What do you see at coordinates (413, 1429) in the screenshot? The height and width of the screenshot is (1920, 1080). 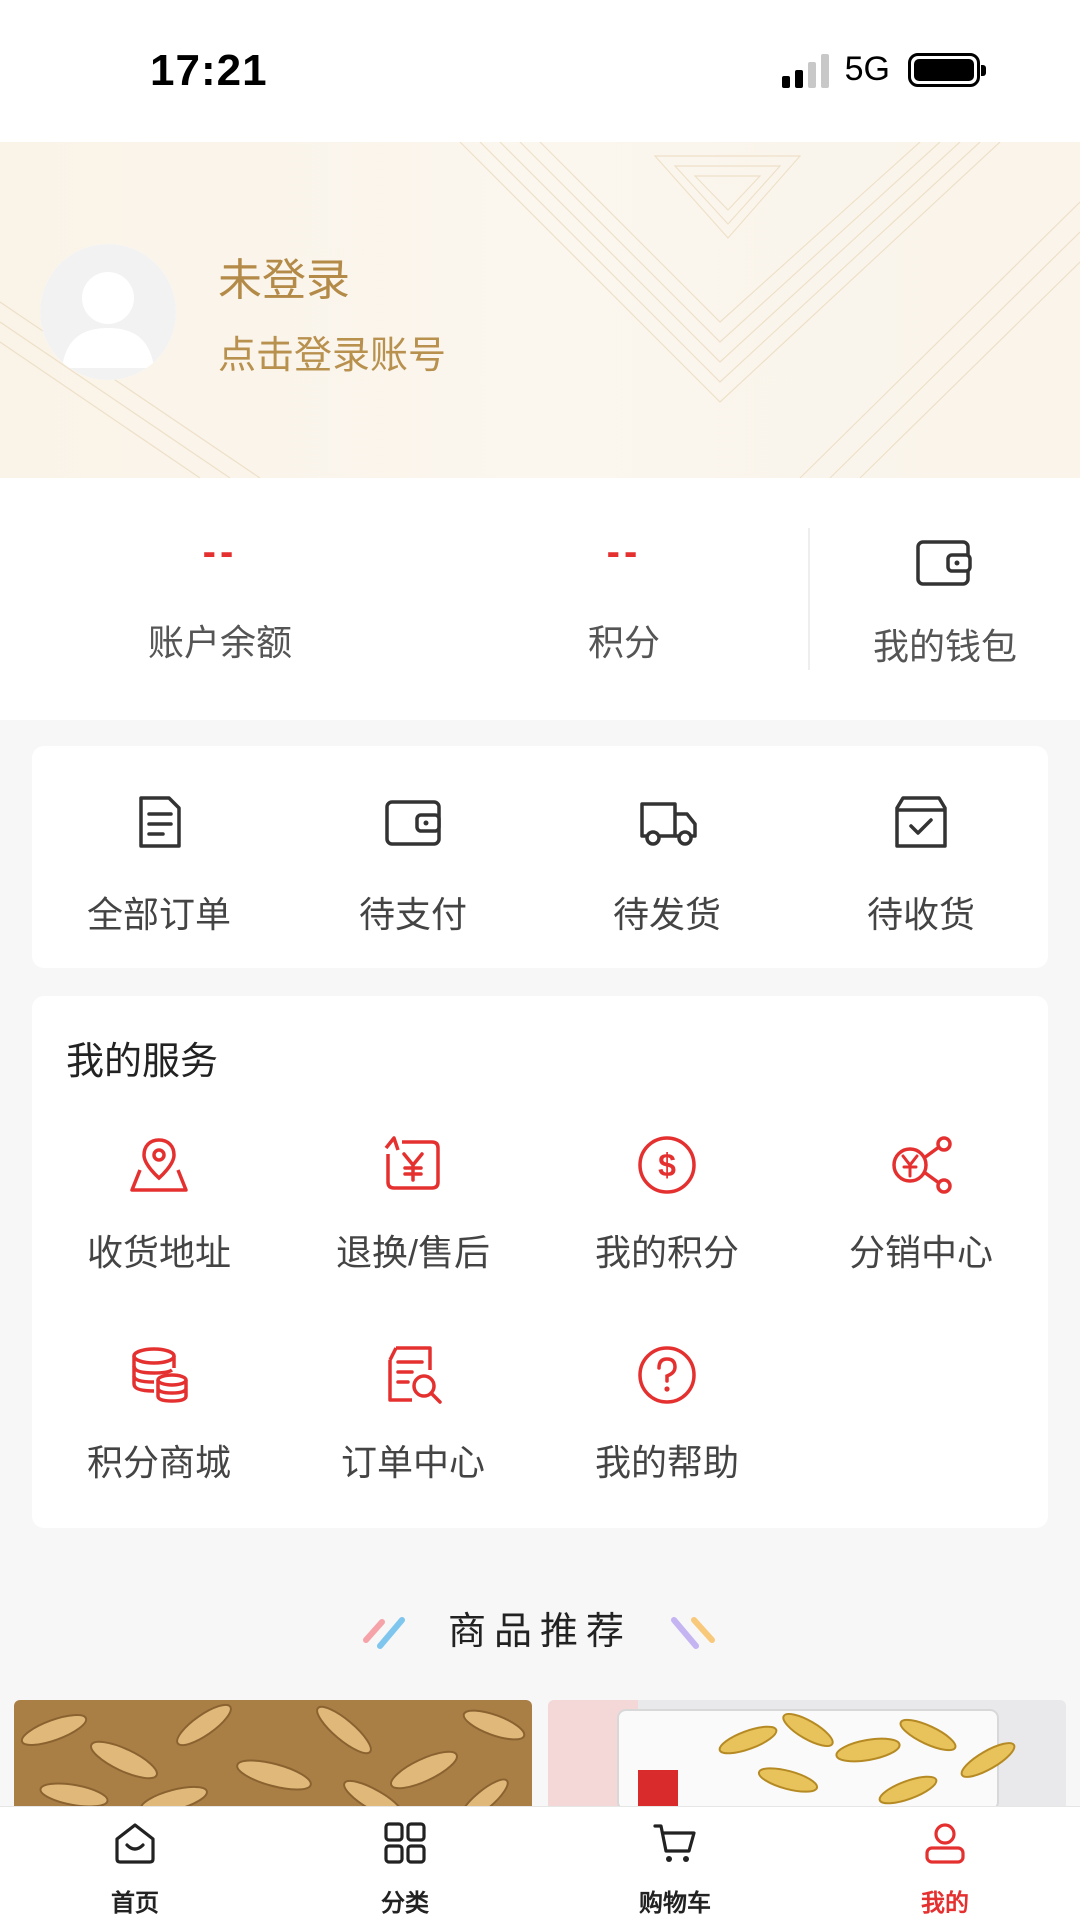 I see `service-order-center: 订单中心` at bounding box center [413, 1429].